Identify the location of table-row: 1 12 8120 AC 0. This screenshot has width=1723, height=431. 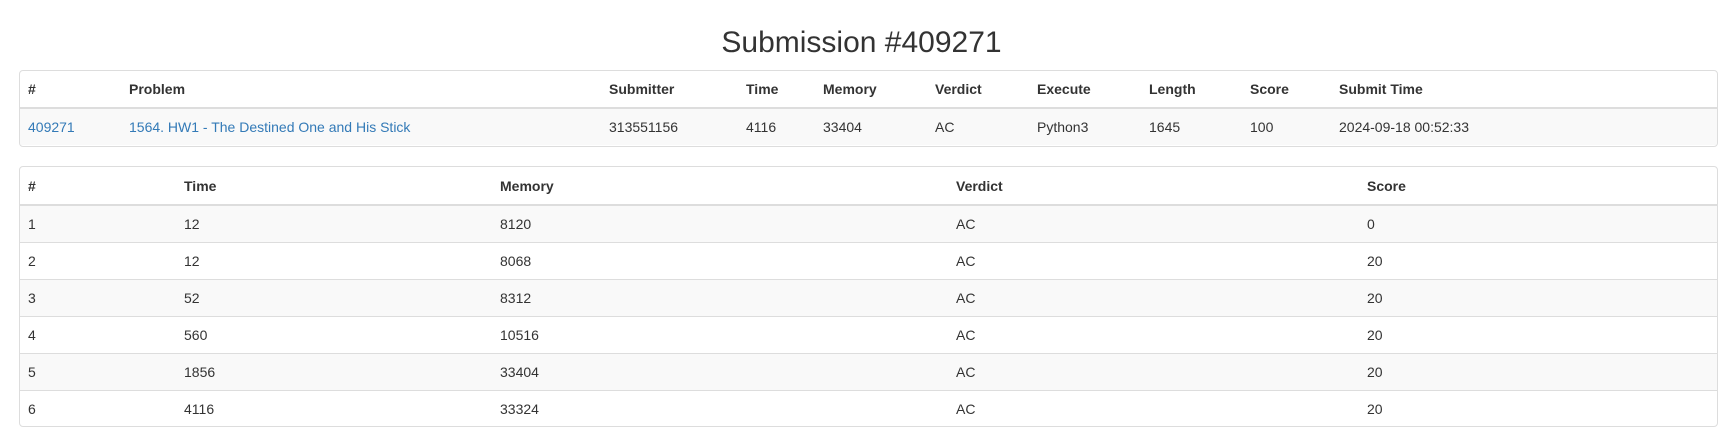
(868, 224).